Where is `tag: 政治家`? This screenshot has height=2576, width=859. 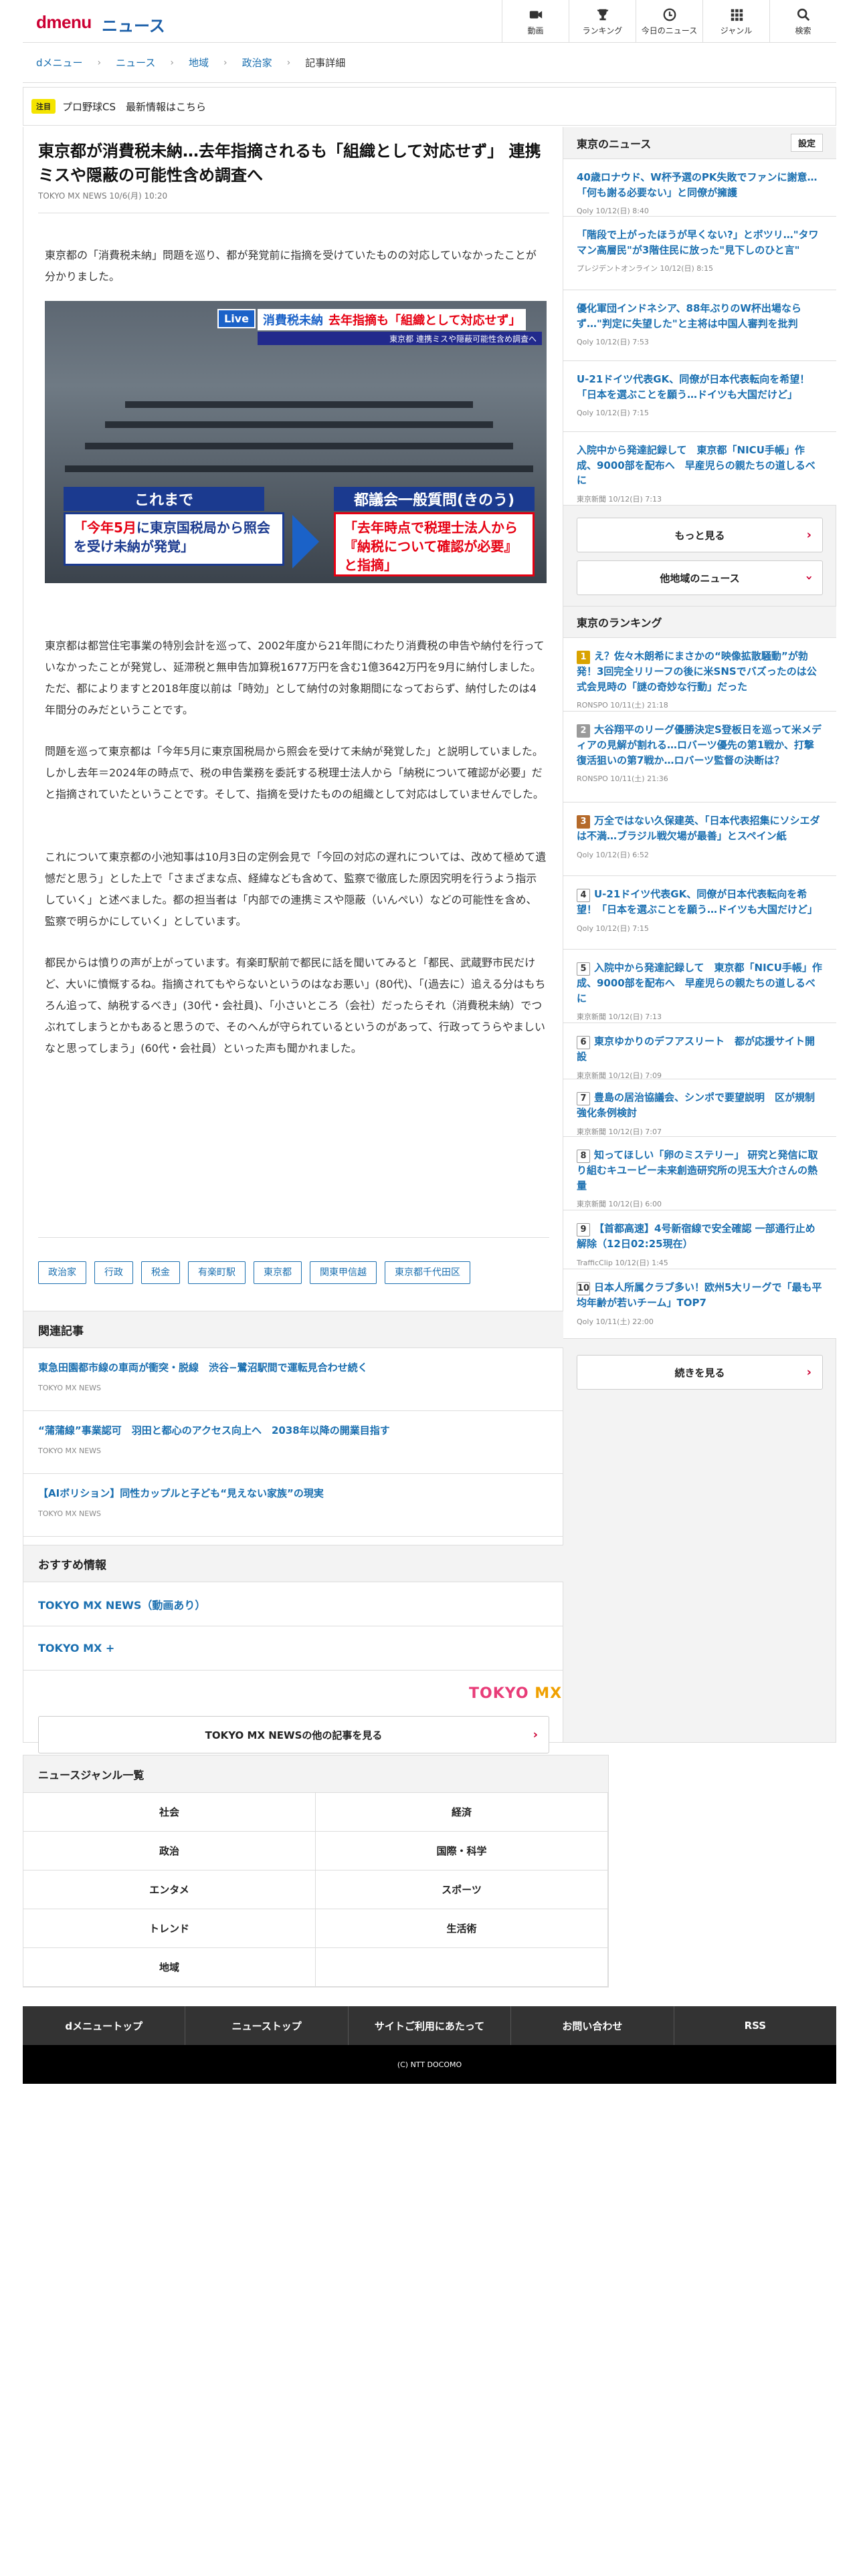 tag: 政治家 is located at coordinates (62, 1272).